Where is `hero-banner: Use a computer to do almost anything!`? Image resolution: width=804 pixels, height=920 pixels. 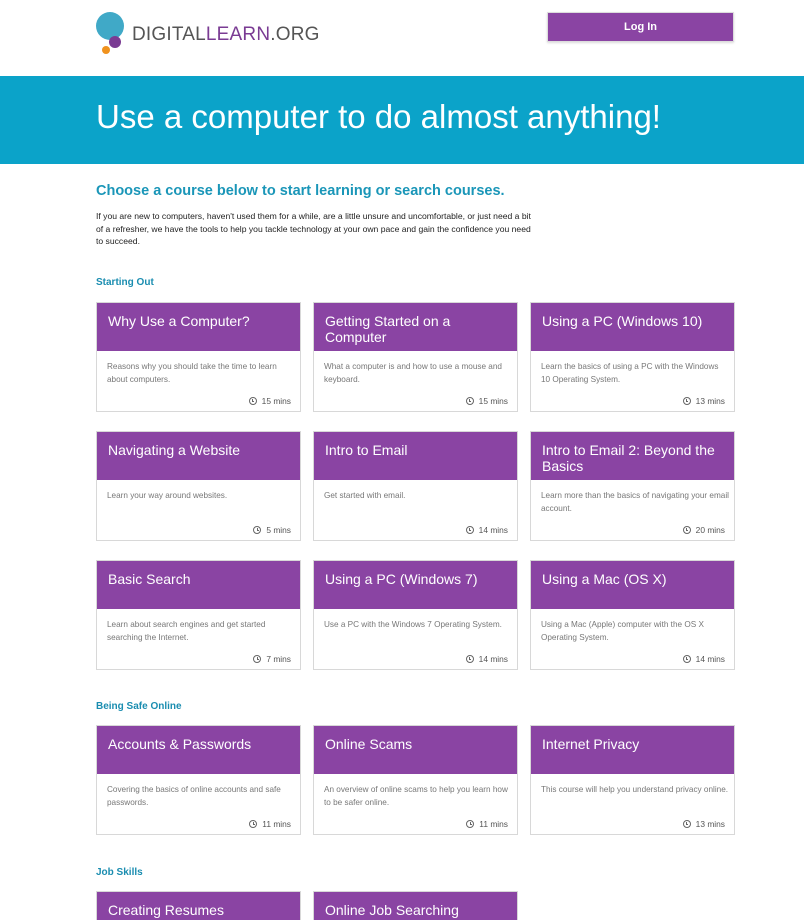 hero-banner: Use a computer to do almost anything! is located at coordinates (402, 120).